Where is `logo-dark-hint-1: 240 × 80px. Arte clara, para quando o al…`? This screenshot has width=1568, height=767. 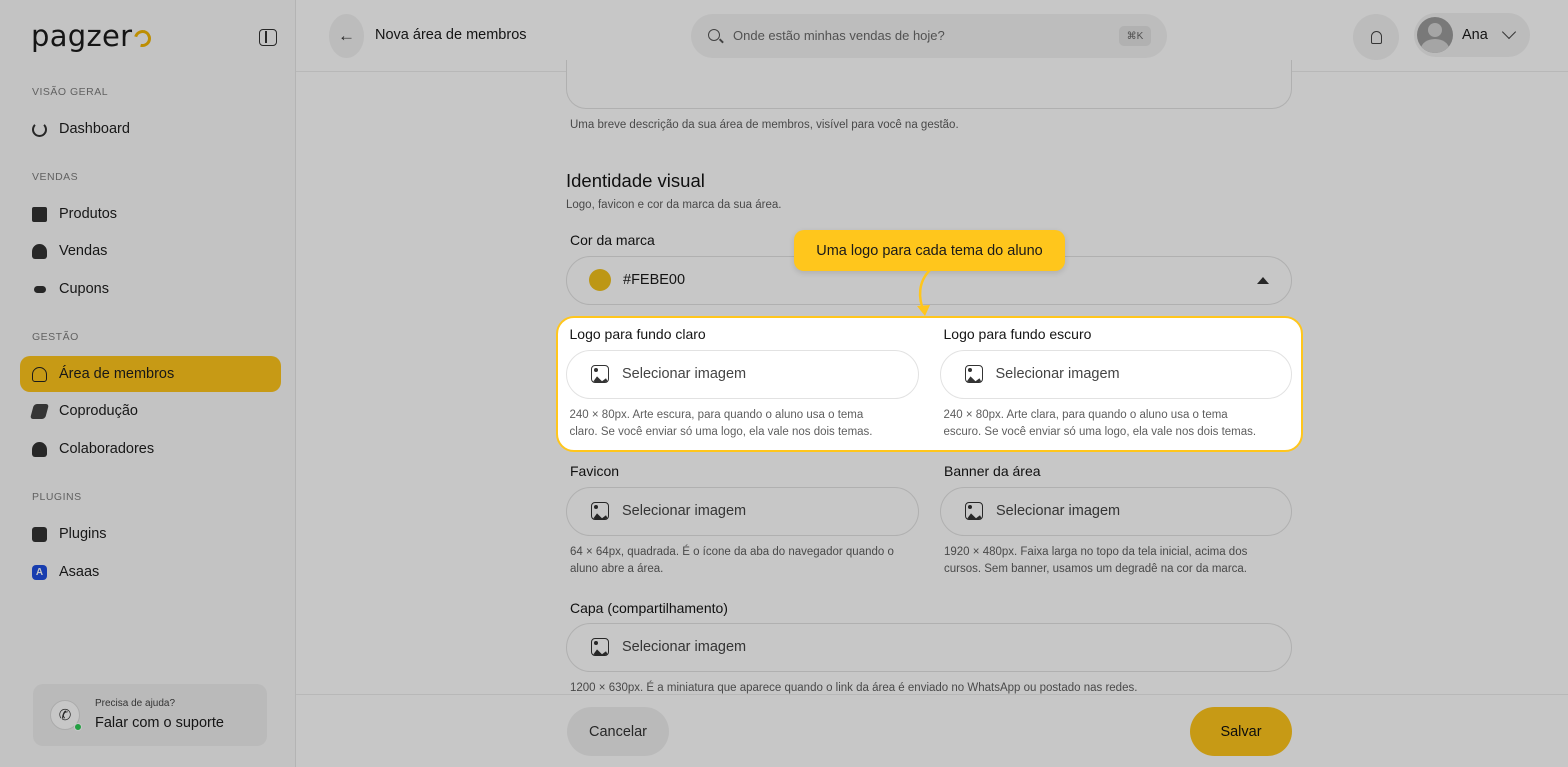
logo-dark-hint-1: 240 × 80px. Arte clara, para quando o al… is located at coordinates (1085, 415).